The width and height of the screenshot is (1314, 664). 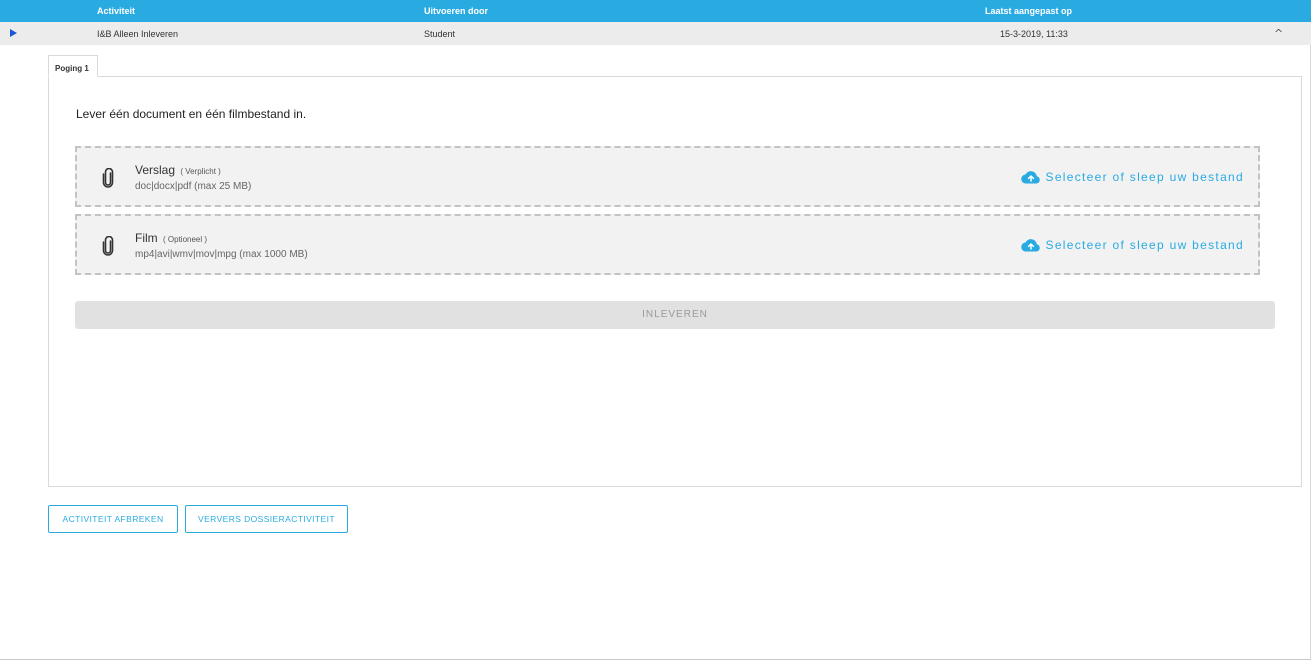 What do you see at coordinates (113, 519) in the screenshot?
I see `cancel-activity-button: ACTIVITEIT AFBREKEN` at bounding box center [113, 519].